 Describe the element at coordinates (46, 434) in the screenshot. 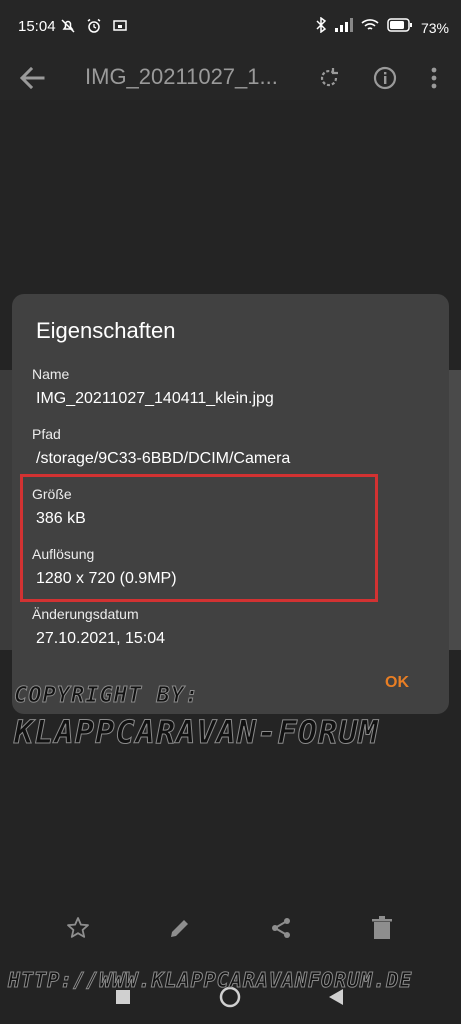

I see `field-label: Pfad` at that location.